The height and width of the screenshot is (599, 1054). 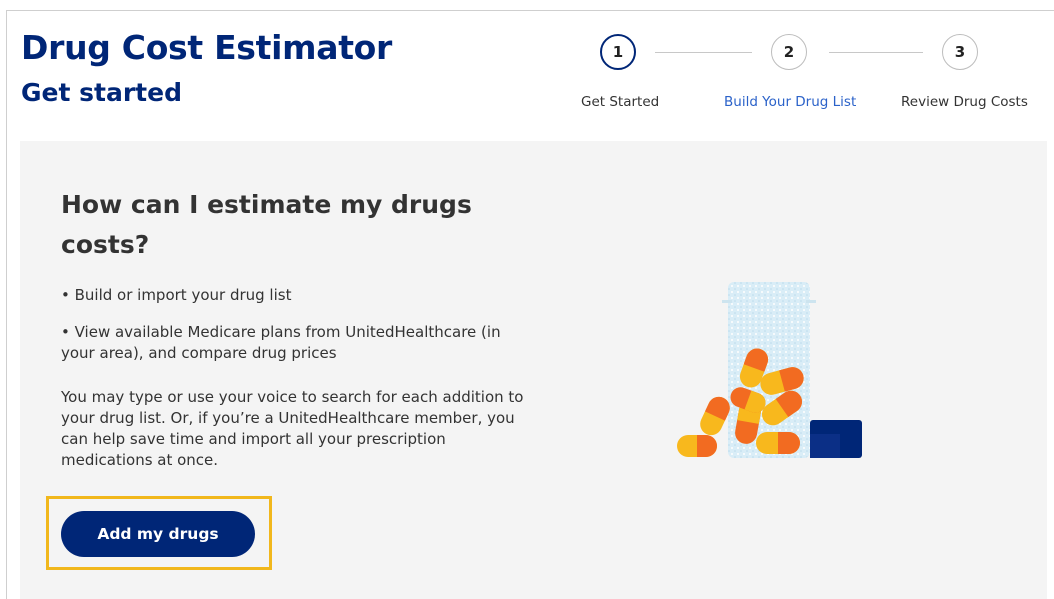 I want to click on step-2-link: Build Your Drug List, so click(x=790, y=102).